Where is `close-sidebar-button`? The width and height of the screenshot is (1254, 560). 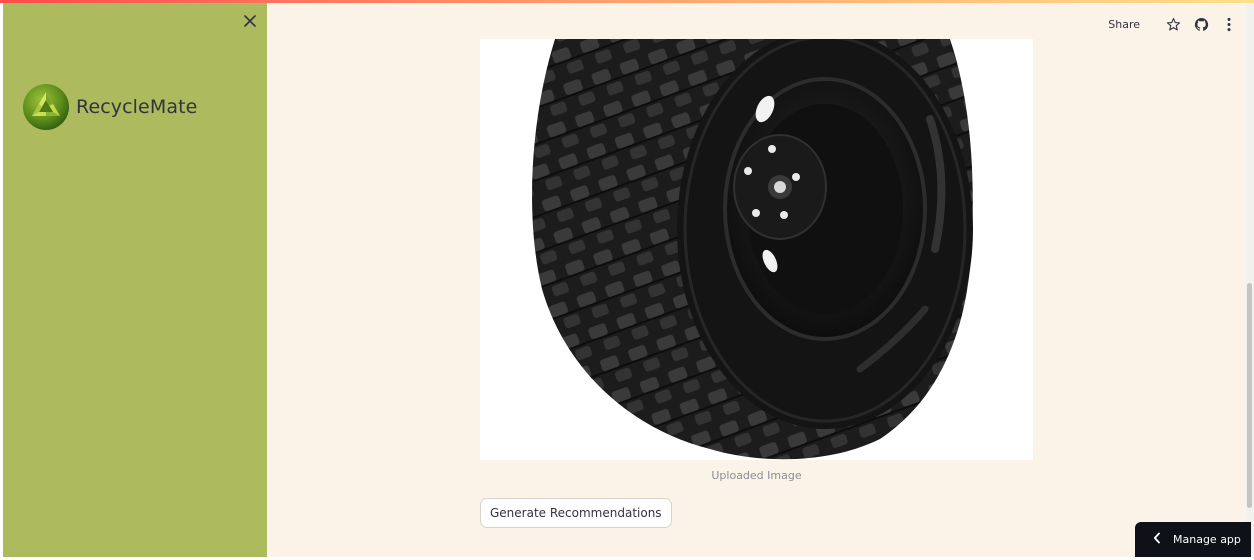 close-sidebar-button is located at coordinates (250, 23).